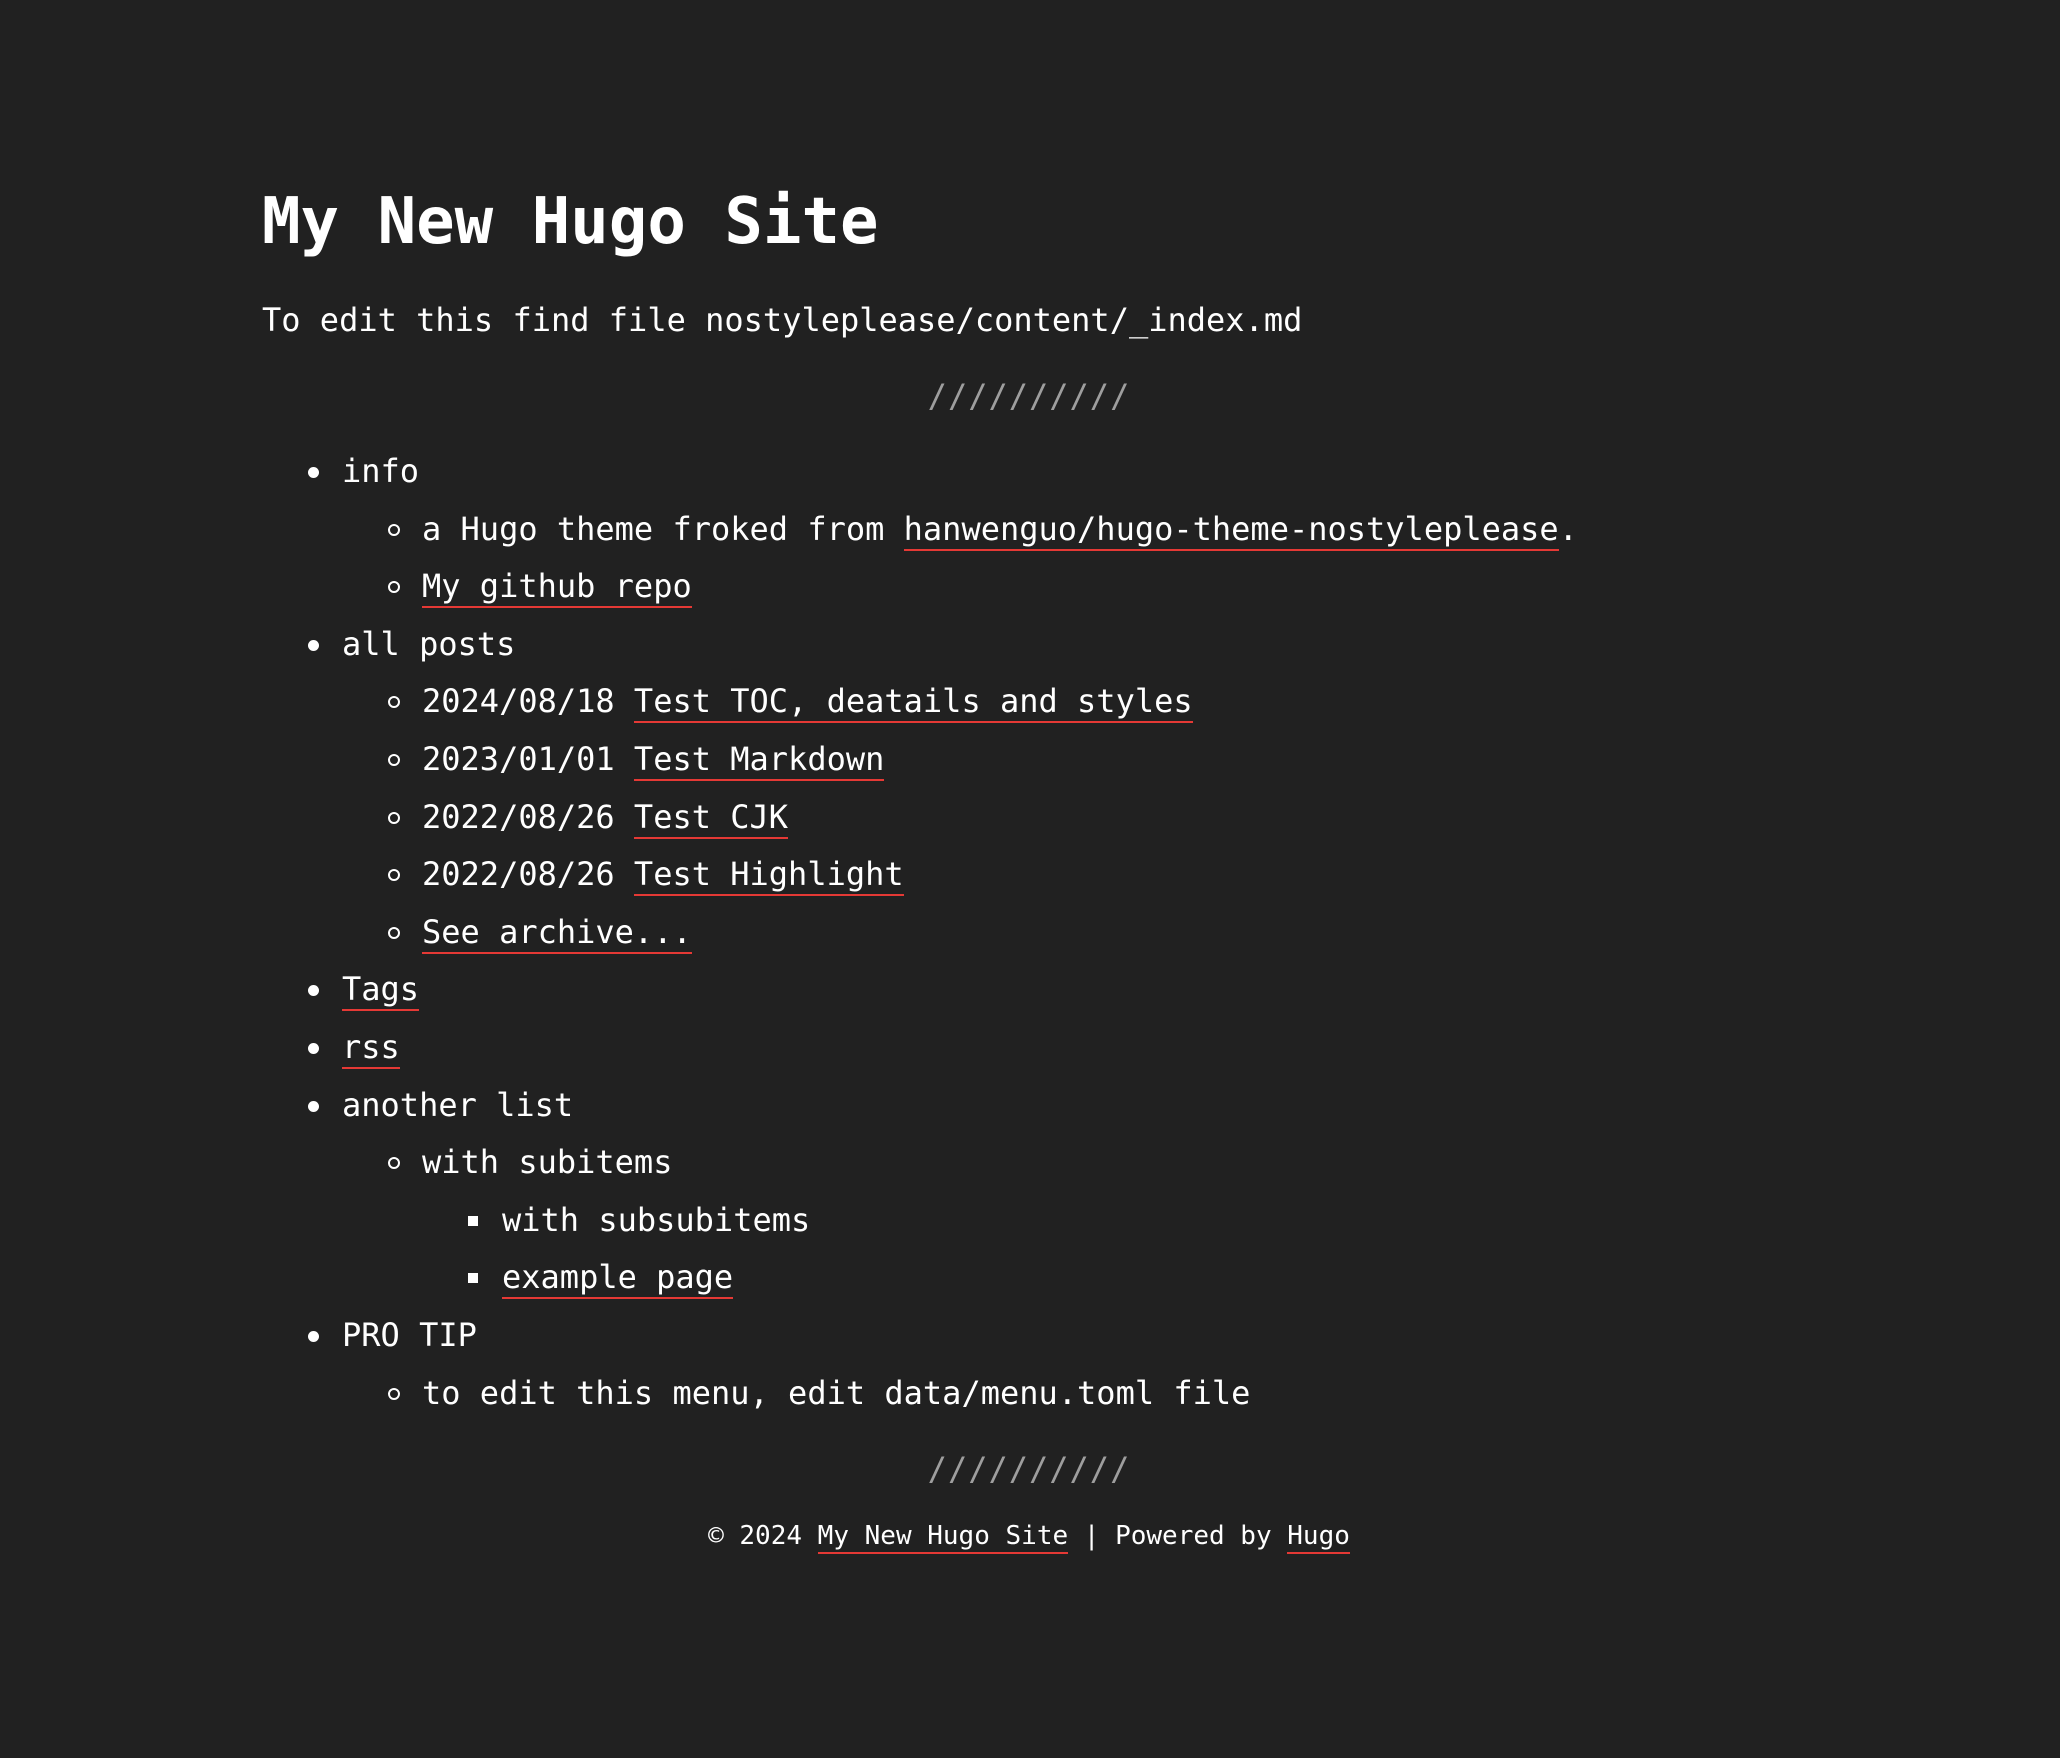  What do you see at coordinates (763, 1536) in the screenshot?
I see `footer-copyright: © 2024` at bounding box center [763, 1536].